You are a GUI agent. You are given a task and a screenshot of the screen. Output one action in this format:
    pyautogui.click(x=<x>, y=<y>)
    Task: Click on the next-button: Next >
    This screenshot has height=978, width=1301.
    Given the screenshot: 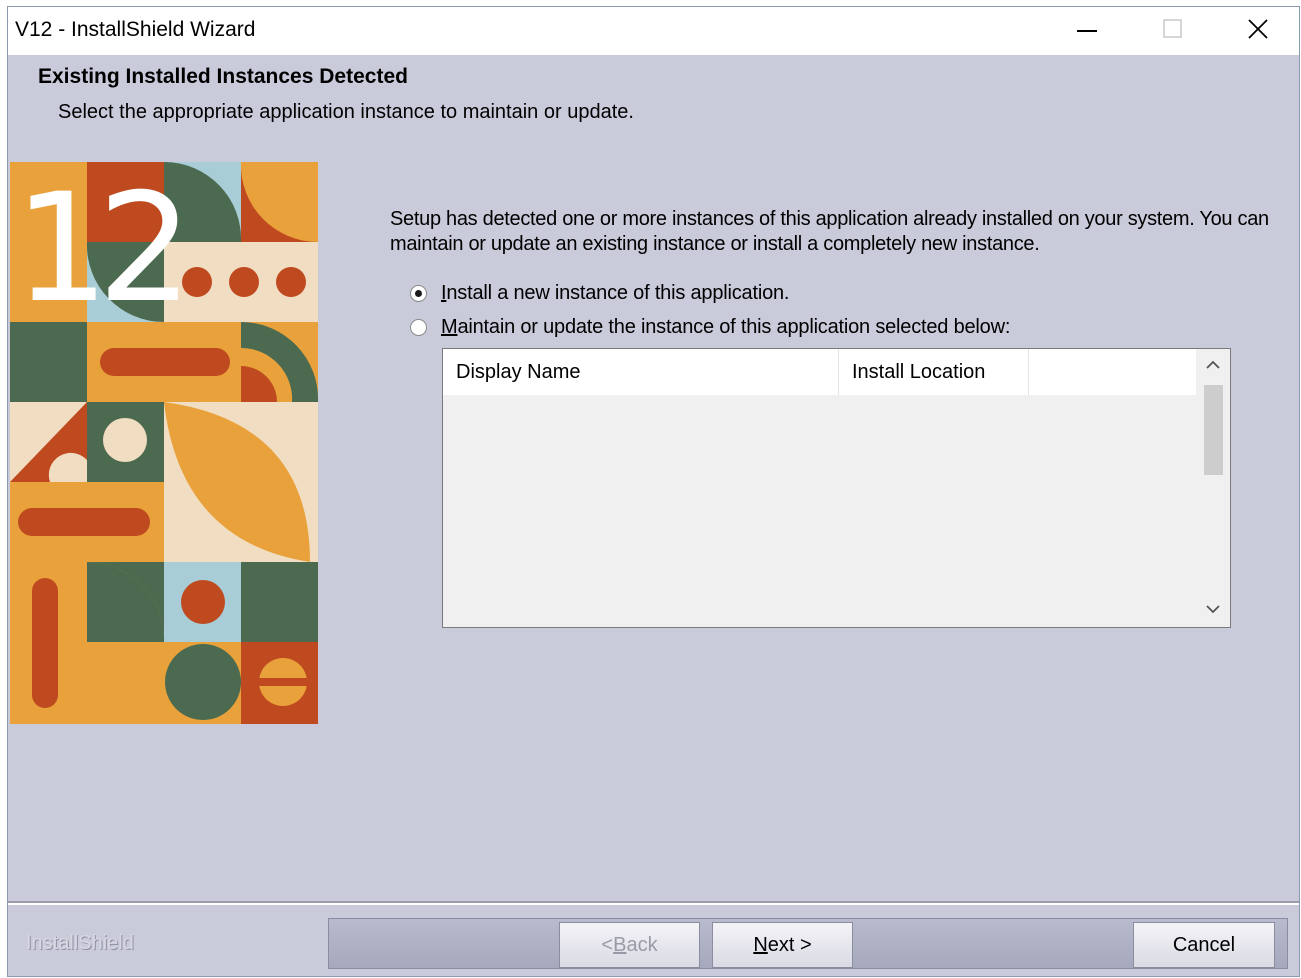 What is the action you would take?
    pyautogui.click(x=782, y=945)
    